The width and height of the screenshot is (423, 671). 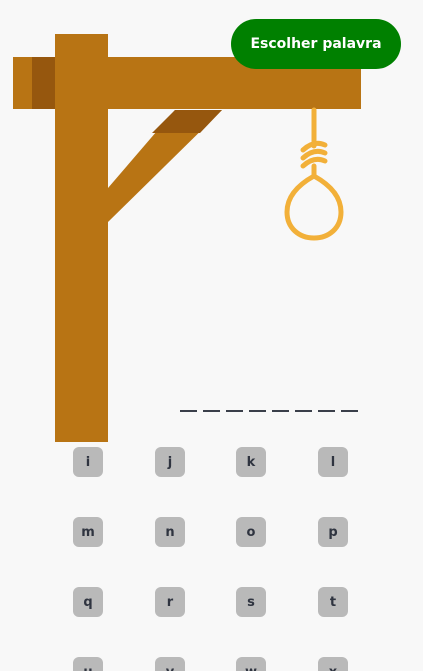 What do you see at coordinates (170, 462) in the screenshot?
I see `letter-key-j: j` at bounding box center [170, 462].